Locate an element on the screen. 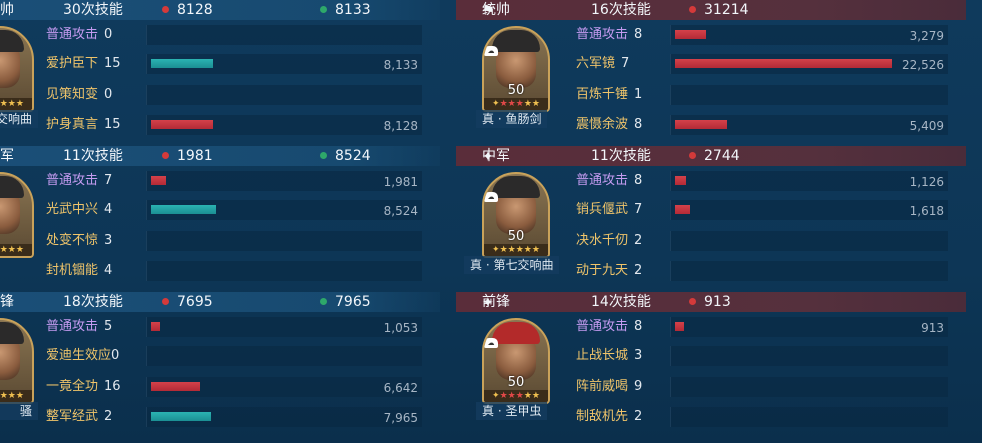  hero-level: 50 is located at coordinates (516, 90).